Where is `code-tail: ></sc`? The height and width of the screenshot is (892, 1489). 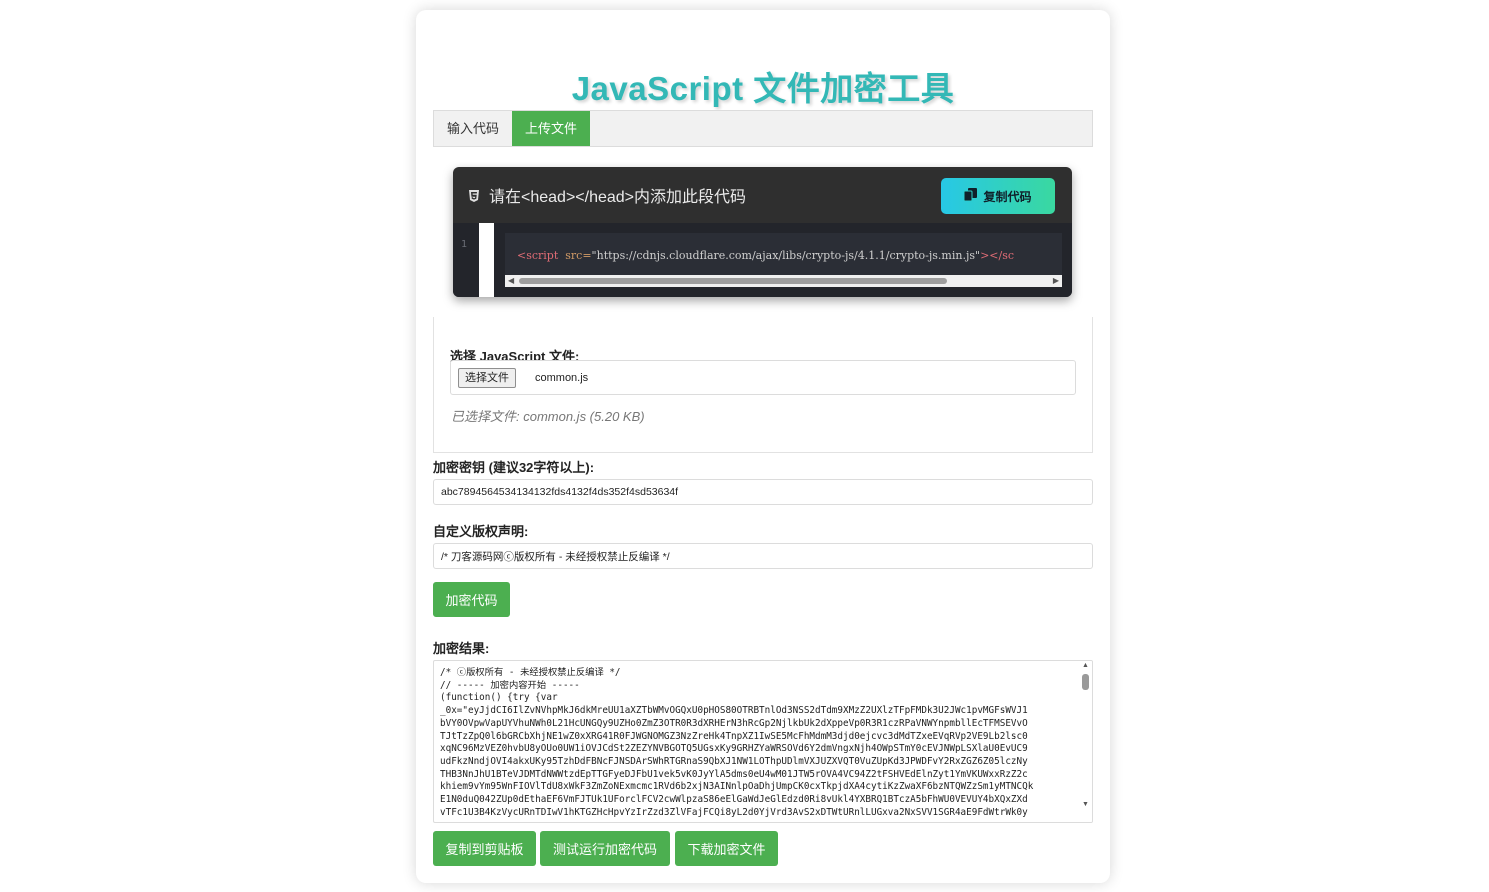
code-tail: ></sc is located at coordinates (997, 255).